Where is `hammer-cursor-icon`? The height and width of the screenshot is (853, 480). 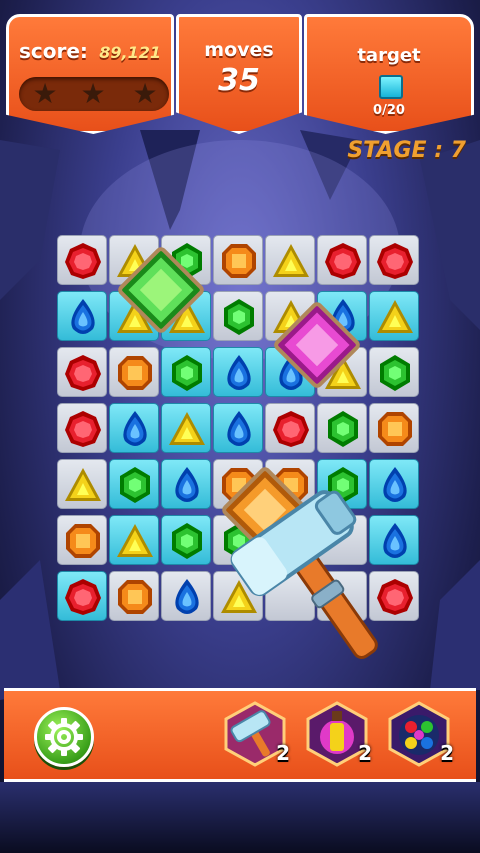 hammer-cursor-icon is located at coordinates (304, 574).